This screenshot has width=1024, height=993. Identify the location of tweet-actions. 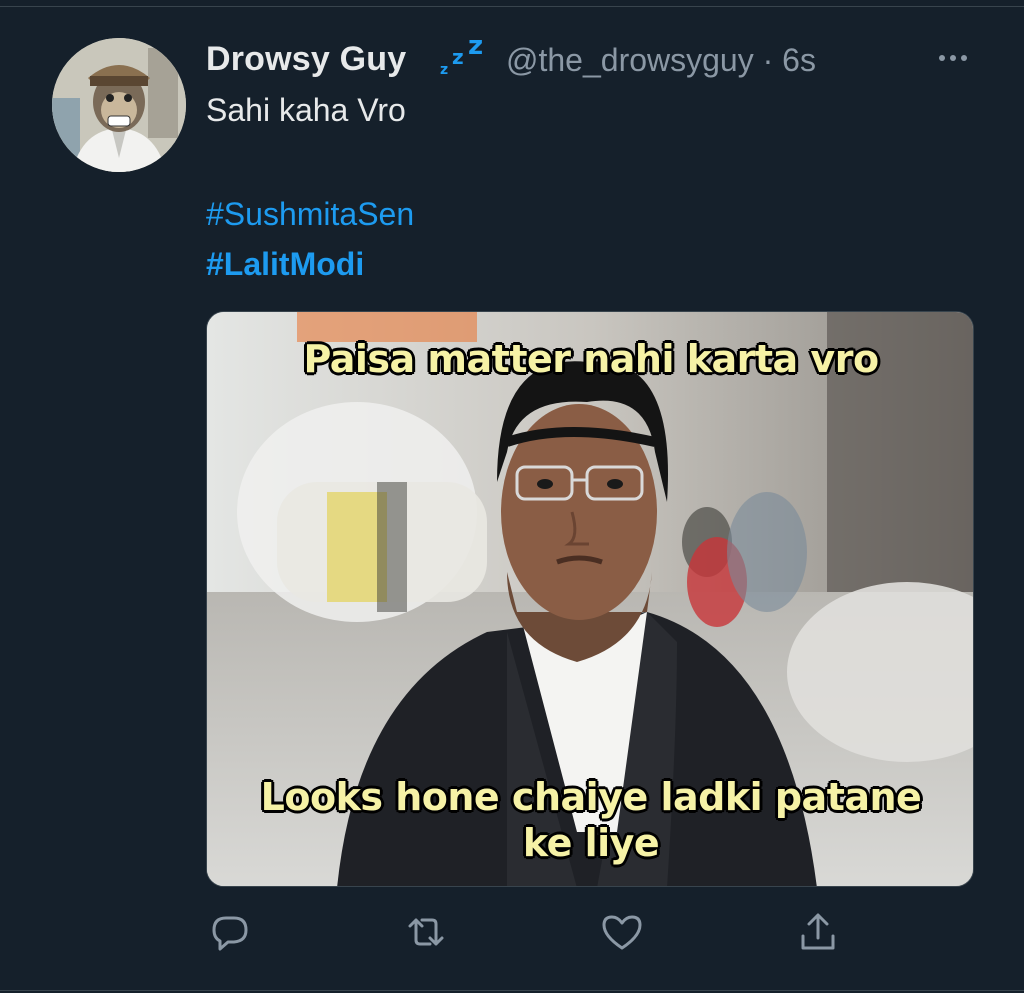
(590, 933).